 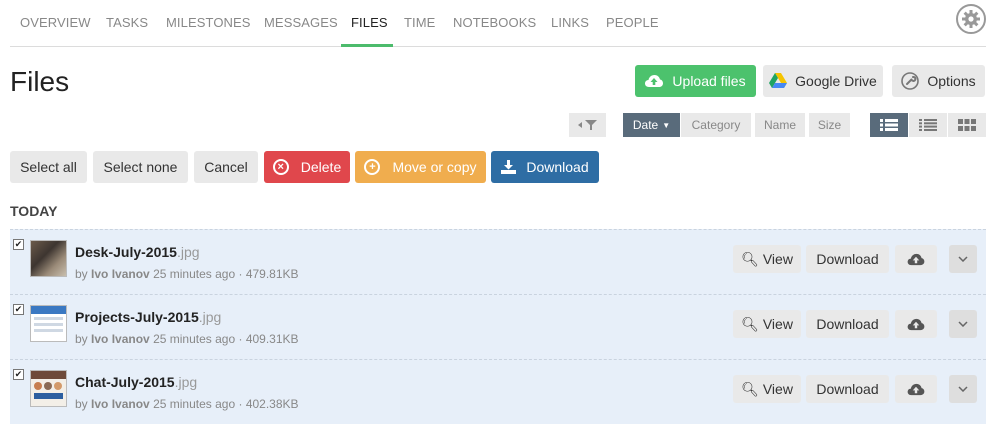 What do you see at coordinates (55, 22) in the screenshot?
I see `tab-overview: OVERVIEW` at bounding box center [55, 22].